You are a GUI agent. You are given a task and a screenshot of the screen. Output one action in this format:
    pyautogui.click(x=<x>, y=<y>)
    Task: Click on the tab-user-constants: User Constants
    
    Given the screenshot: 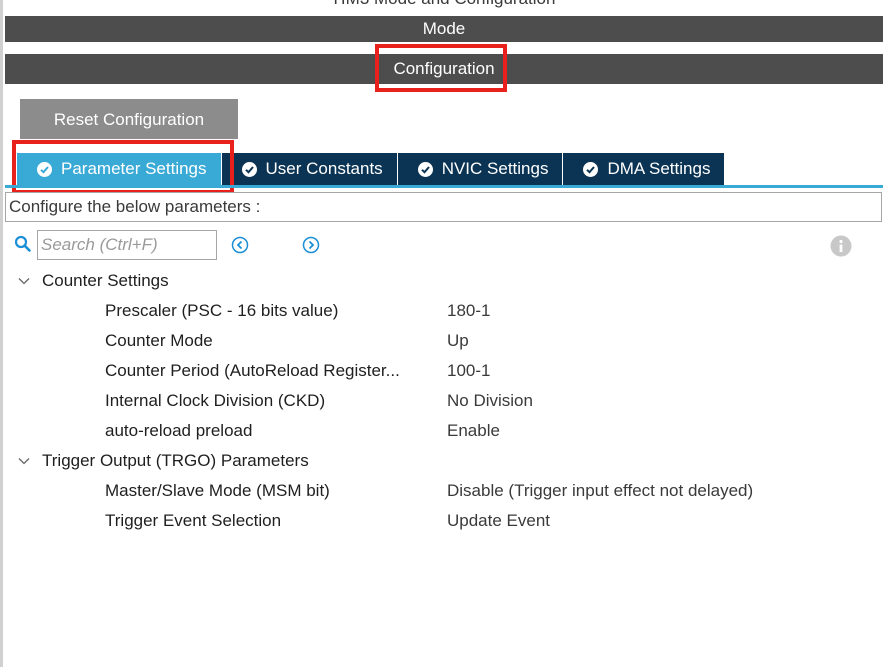 What is the action you would take?
    pyautogui.click(x=309, y=169)
    